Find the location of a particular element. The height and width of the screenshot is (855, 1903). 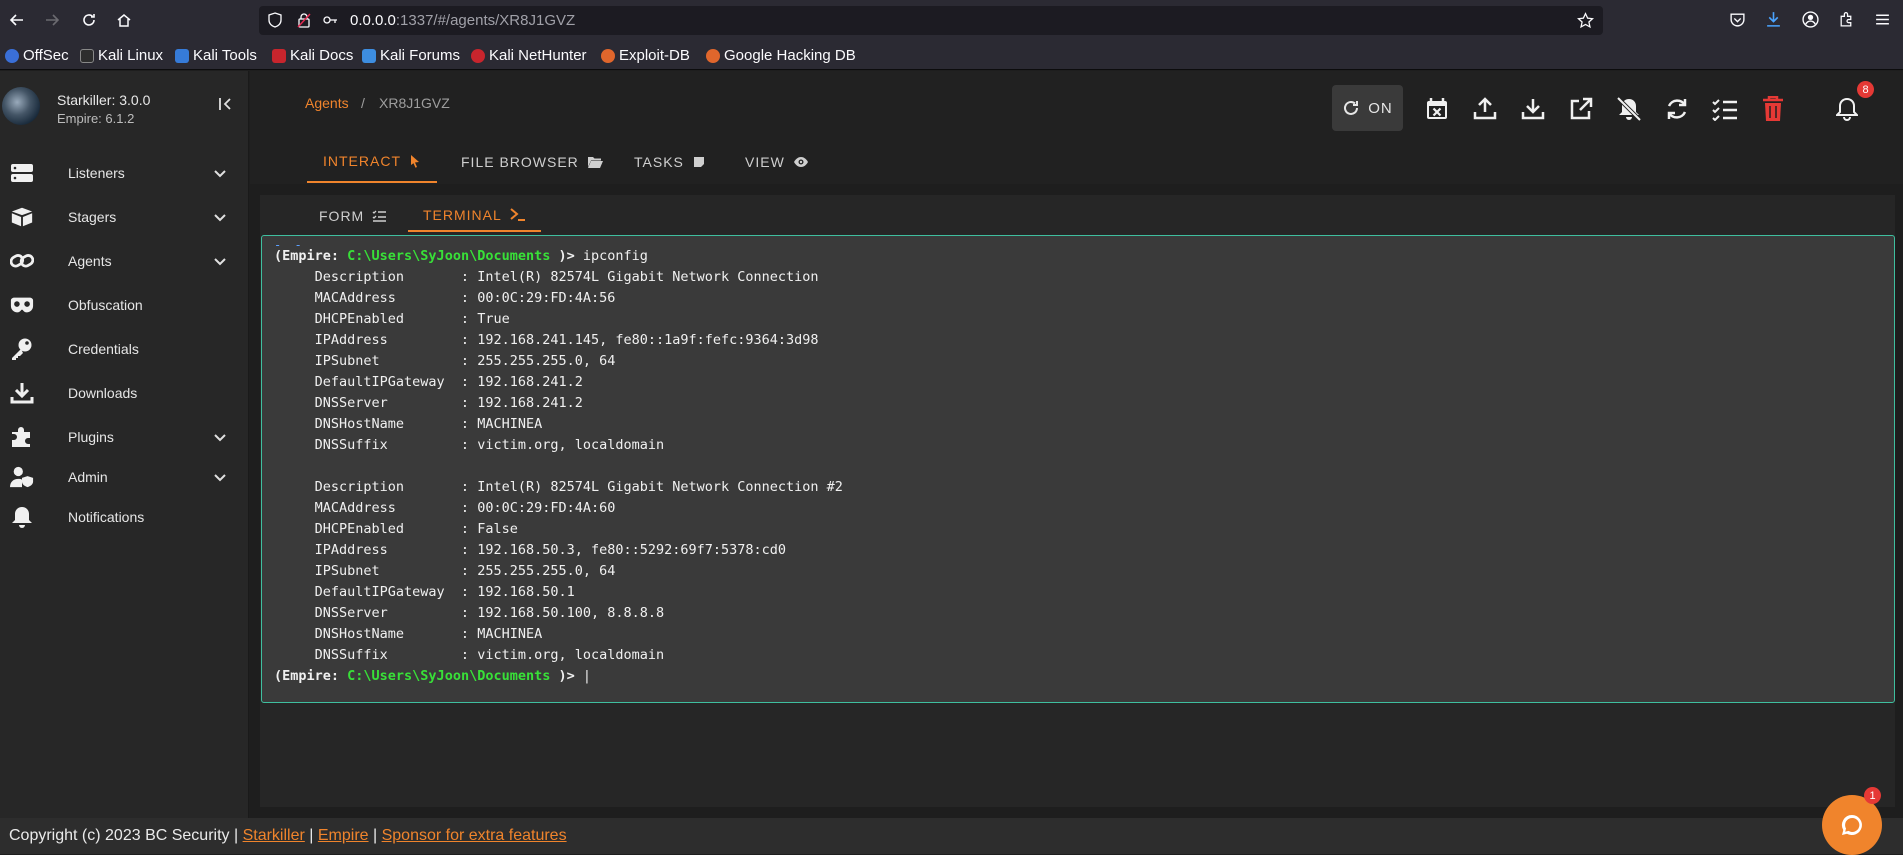

kali-forums-icon is located at coordinates (369, 55).